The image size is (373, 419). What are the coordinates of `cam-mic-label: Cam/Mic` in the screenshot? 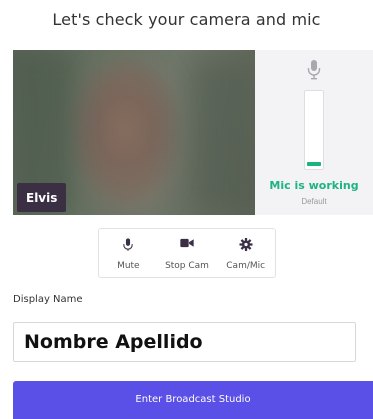 It's located at (246, 266).